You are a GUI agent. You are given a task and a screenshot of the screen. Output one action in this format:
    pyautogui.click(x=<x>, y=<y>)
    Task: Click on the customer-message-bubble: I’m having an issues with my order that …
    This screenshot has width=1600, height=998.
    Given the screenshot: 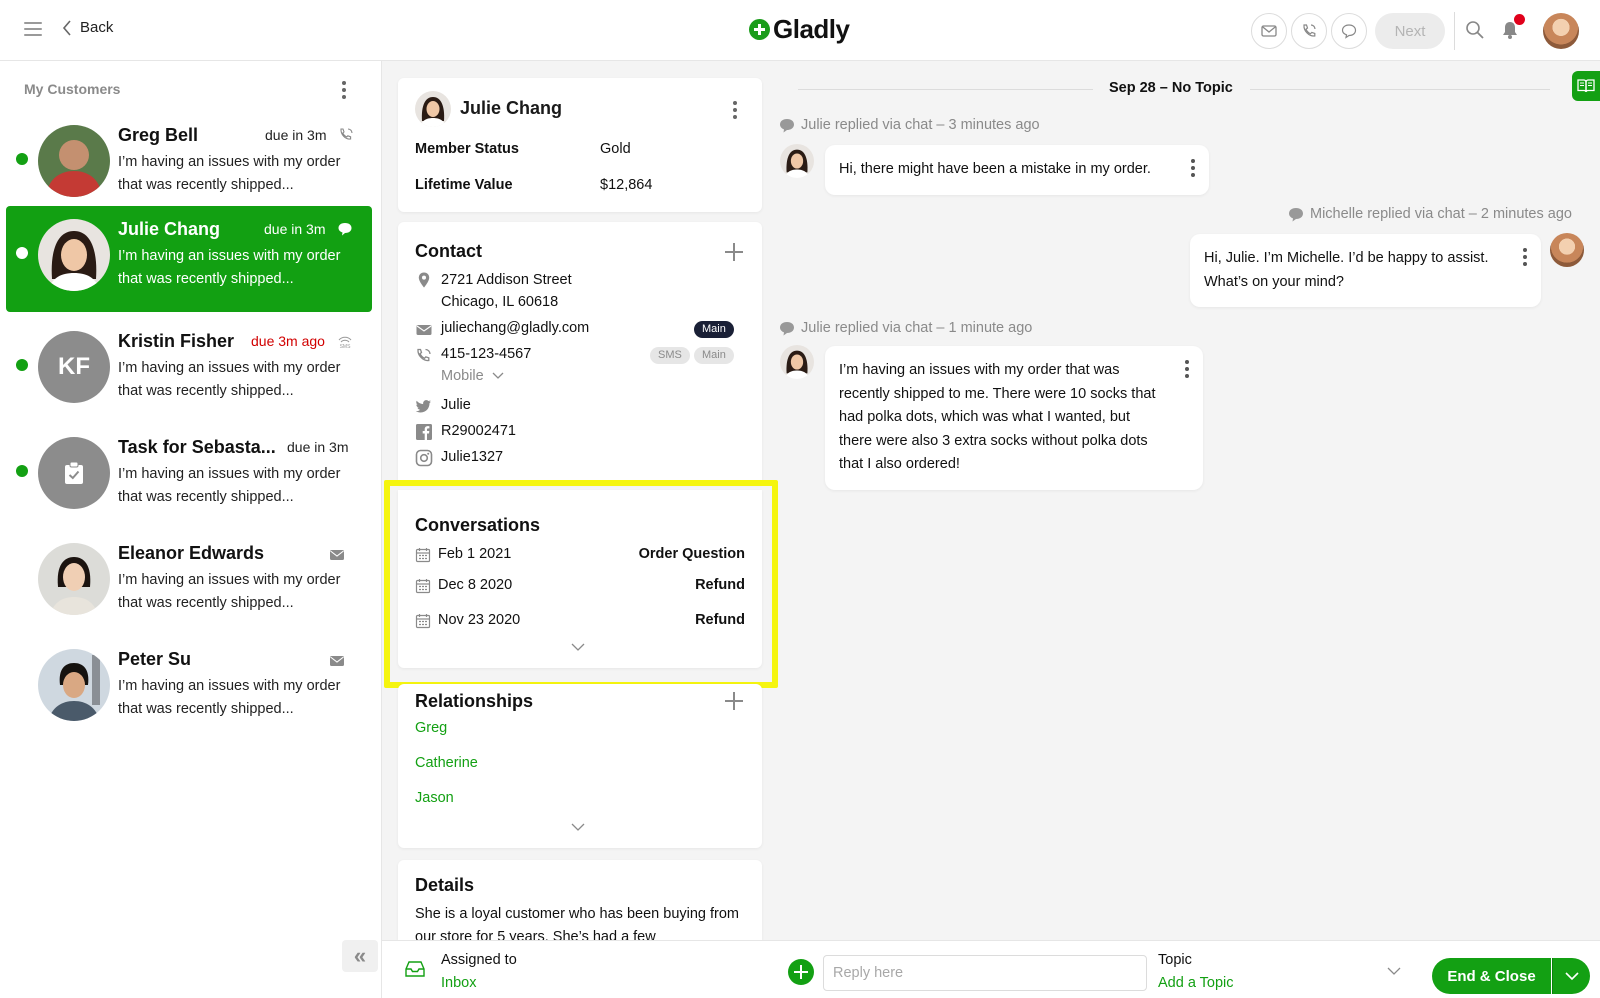 What is the action you would take?
    pyautogui.click(x=1014, y=418)
    